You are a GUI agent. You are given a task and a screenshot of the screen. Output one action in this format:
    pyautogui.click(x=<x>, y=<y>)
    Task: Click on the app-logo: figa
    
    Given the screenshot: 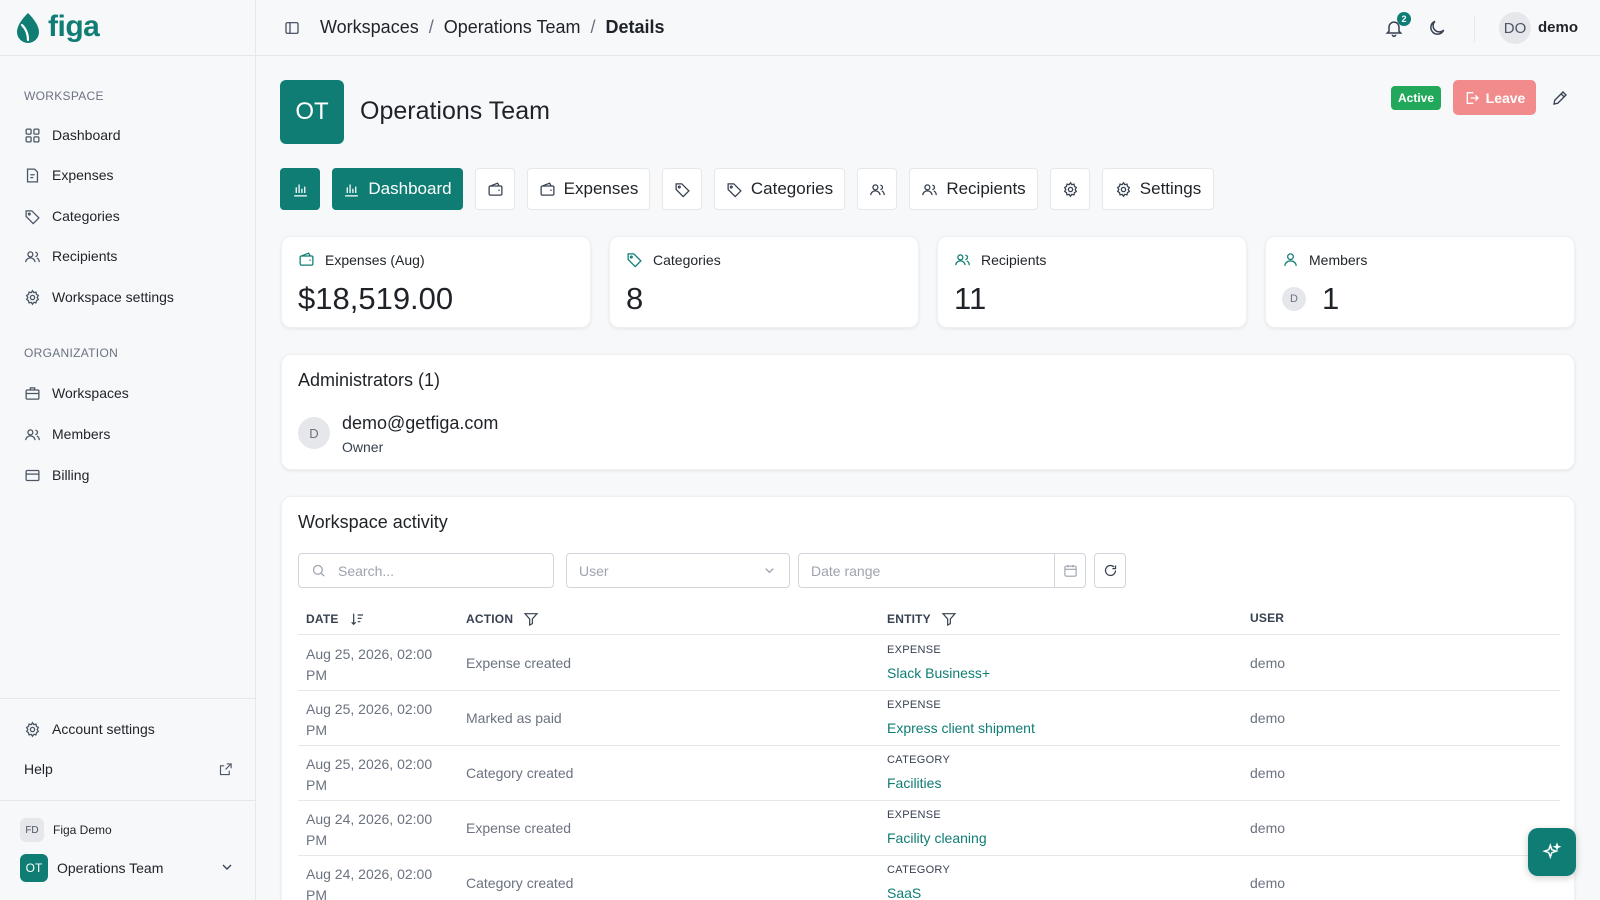 What is the action you would take?
    pyautogui.click(x=57, y=27)
    